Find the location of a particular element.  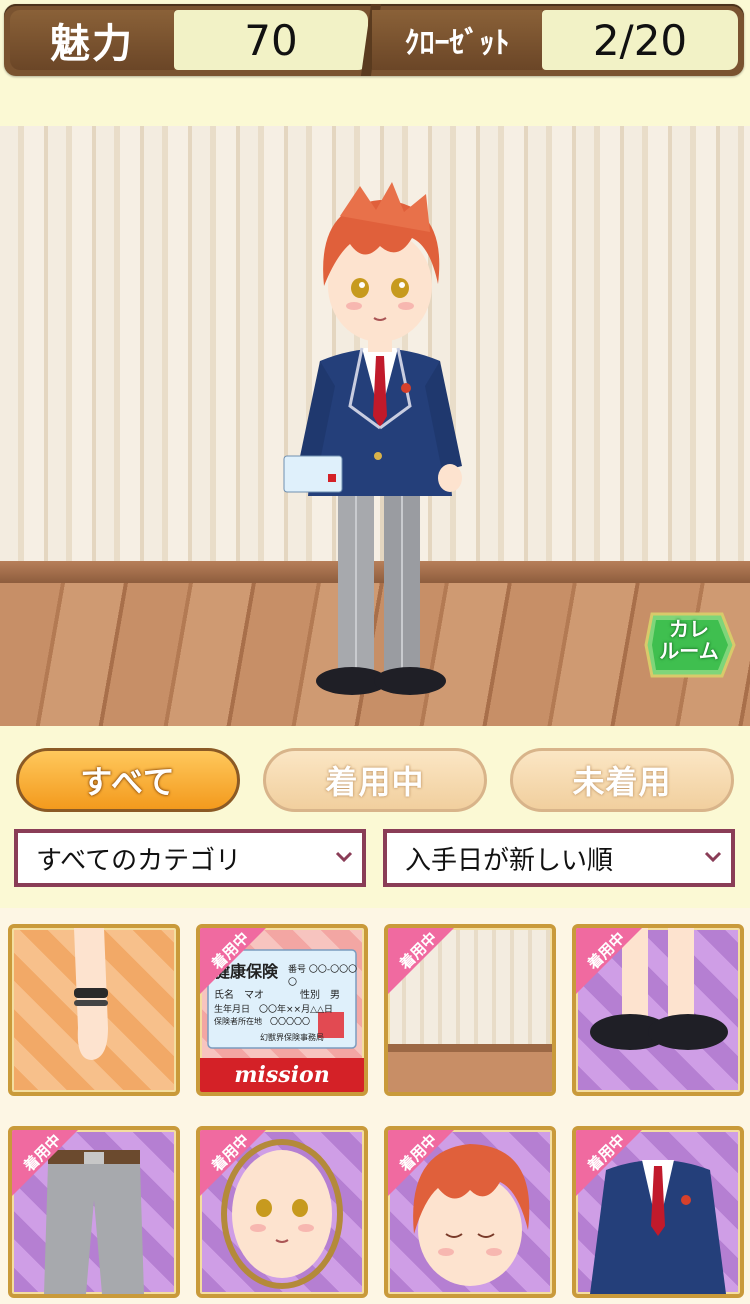

charm-label: 魅力 is located at coordinates (92, 40).